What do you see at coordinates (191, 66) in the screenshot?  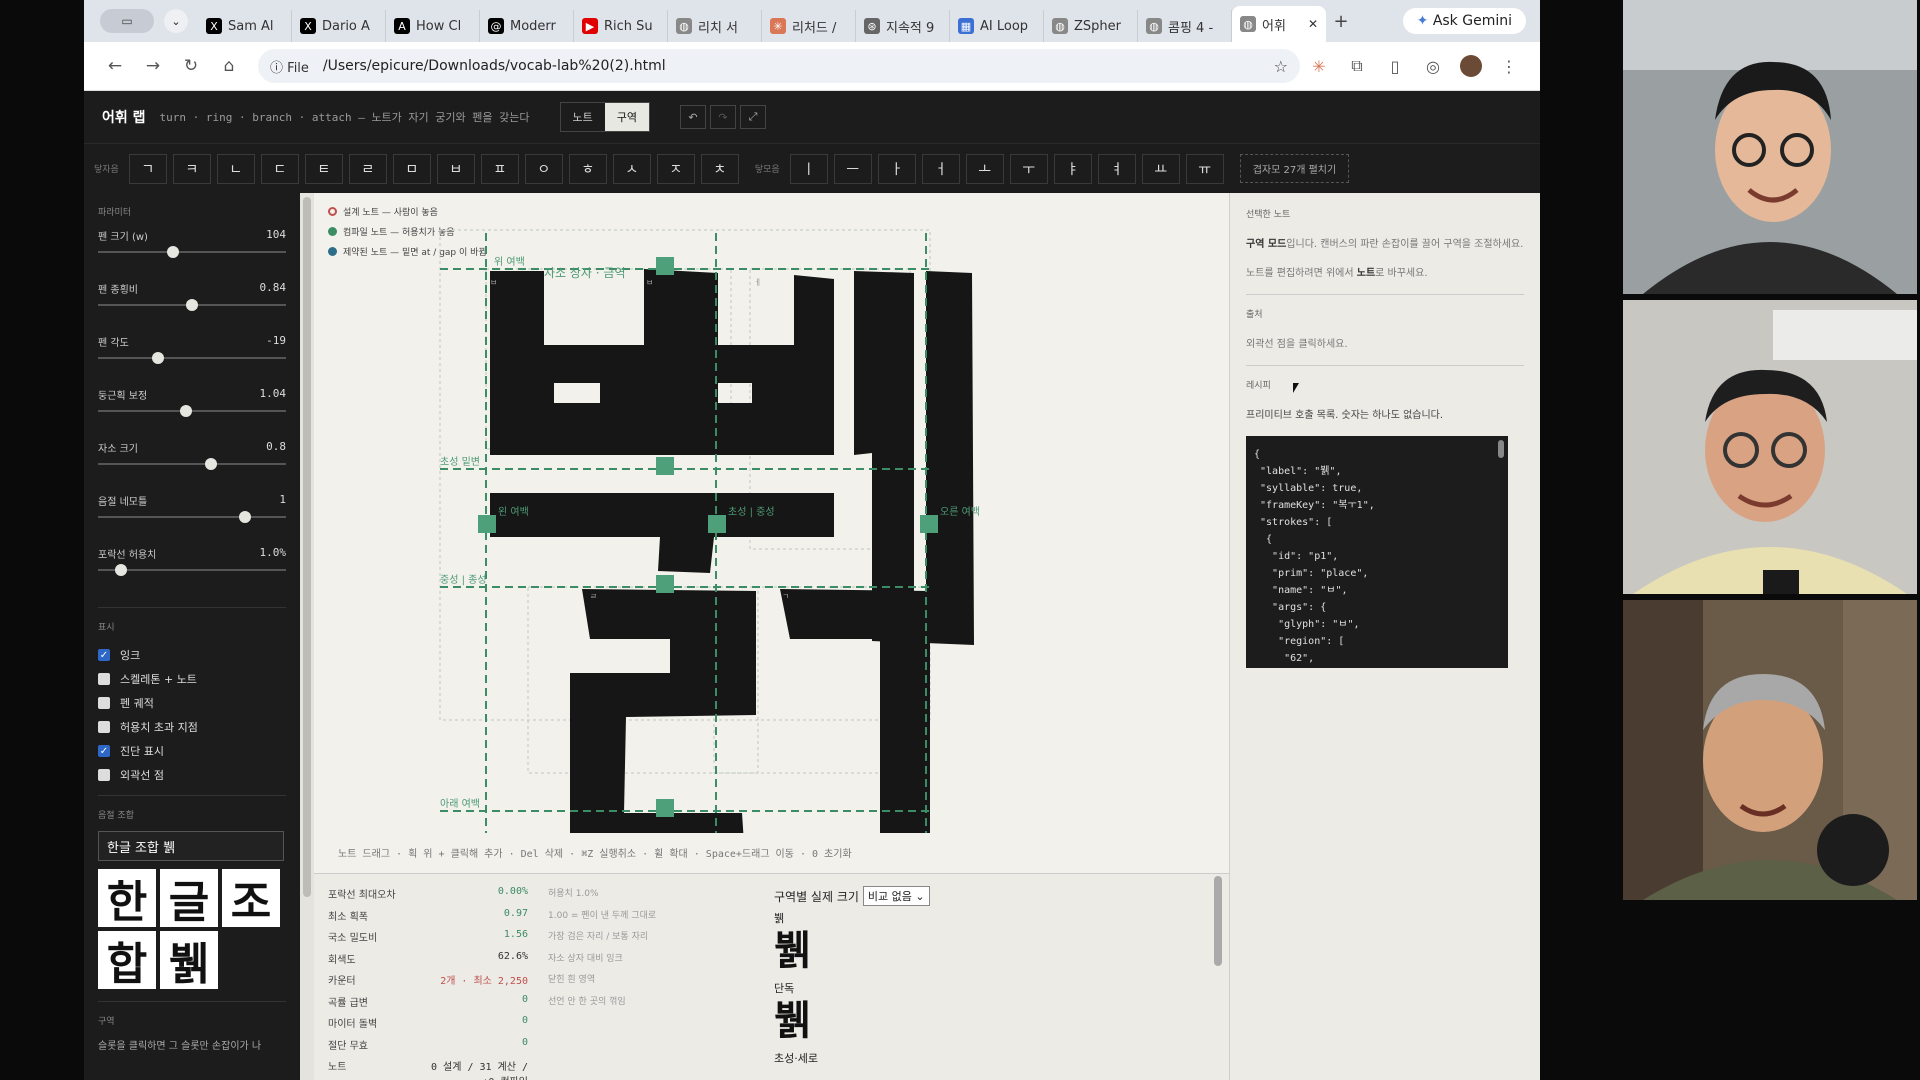 I see `reload-icon: ↻` at bounding box center [191, 66].